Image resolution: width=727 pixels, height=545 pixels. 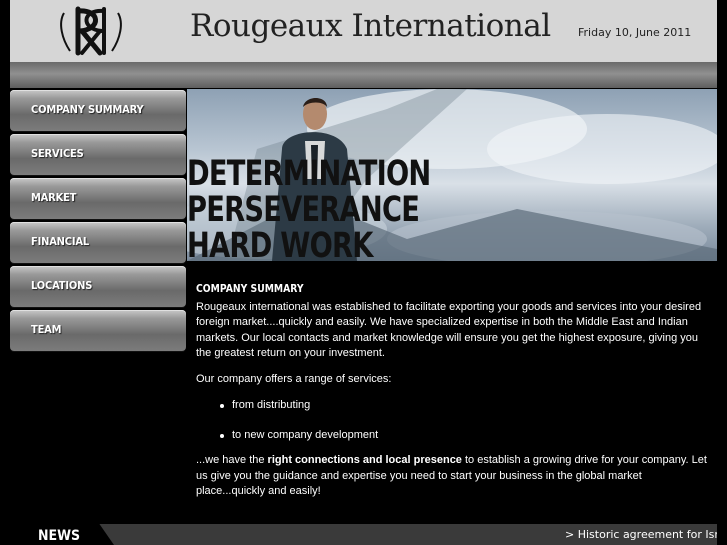 What do you see at coordinates (454, 436) in the screenshot?
I see `list-item: to new company development` at bounding box center [454, 436].